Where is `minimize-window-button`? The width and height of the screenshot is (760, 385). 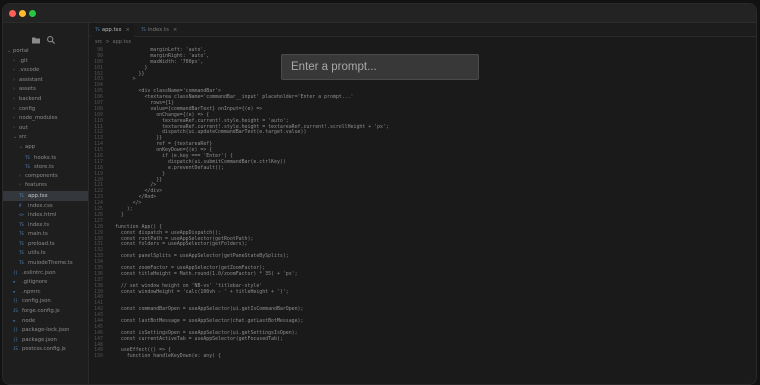
minimize-window-button is located at coordinates (22, 13).